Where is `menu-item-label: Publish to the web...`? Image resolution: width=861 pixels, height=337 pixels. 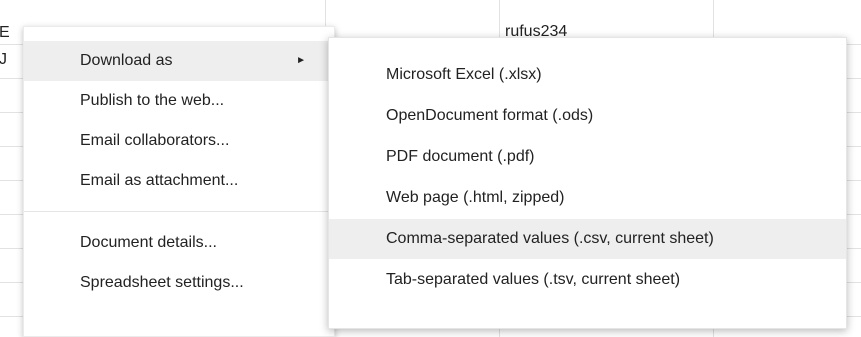 menu-item-label: Publish to the web... is located at coordinates (152, 100).